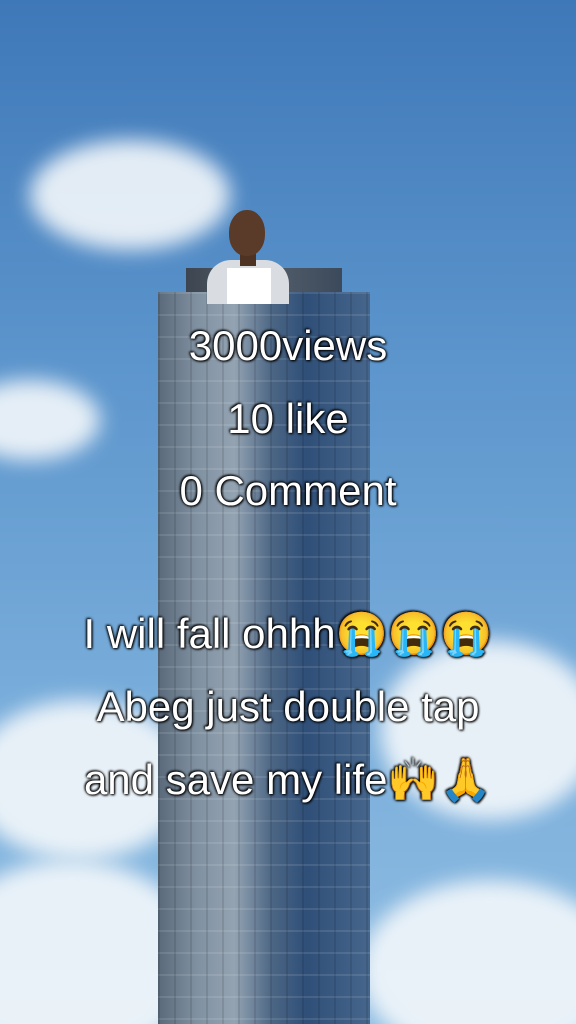 The image size is (576, 1024). I want to click on caption-comments: 0 Comment, so click(288, 490).